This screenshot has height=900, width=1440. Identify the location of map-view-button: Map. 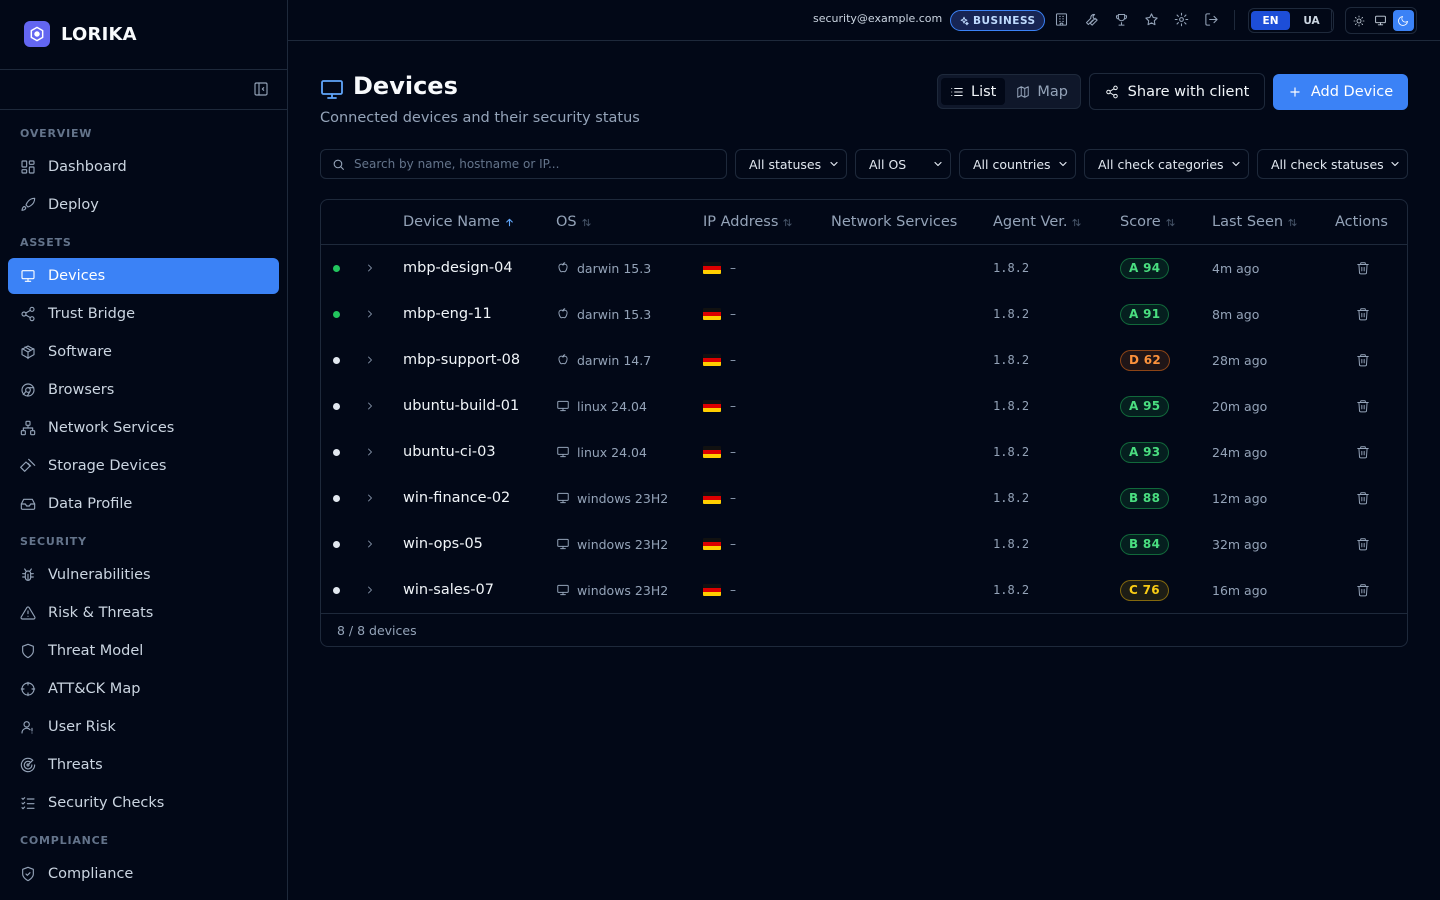
(1042, 91).